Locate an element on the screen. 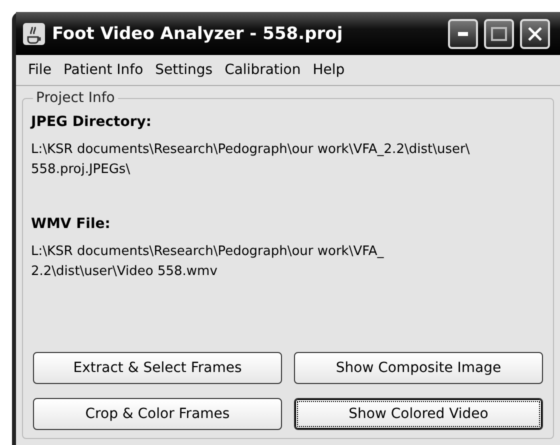 This screenshot has height=445, width=560. menu-item: Settings is located at coordinates (184, 70).